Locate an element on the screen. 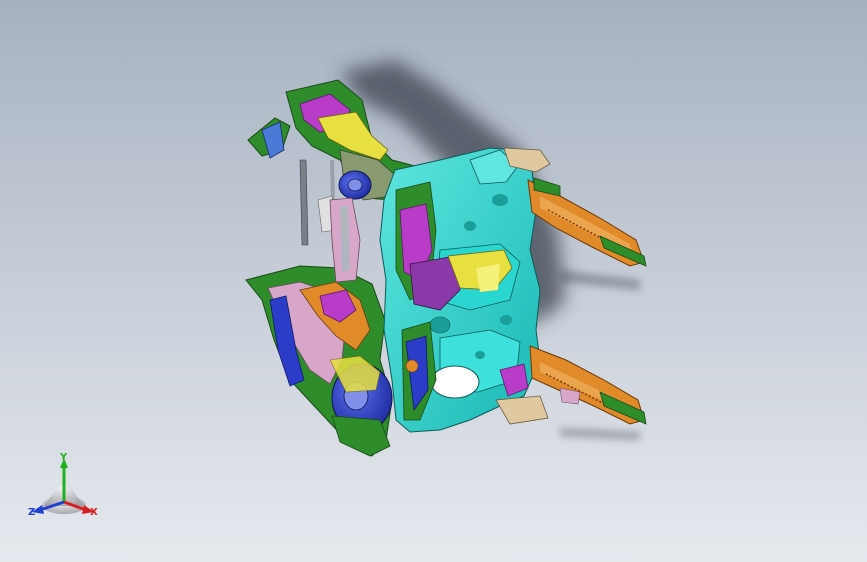 This screenshot has width=867, height=562. front-pillar is located at coordinates (345, 240).